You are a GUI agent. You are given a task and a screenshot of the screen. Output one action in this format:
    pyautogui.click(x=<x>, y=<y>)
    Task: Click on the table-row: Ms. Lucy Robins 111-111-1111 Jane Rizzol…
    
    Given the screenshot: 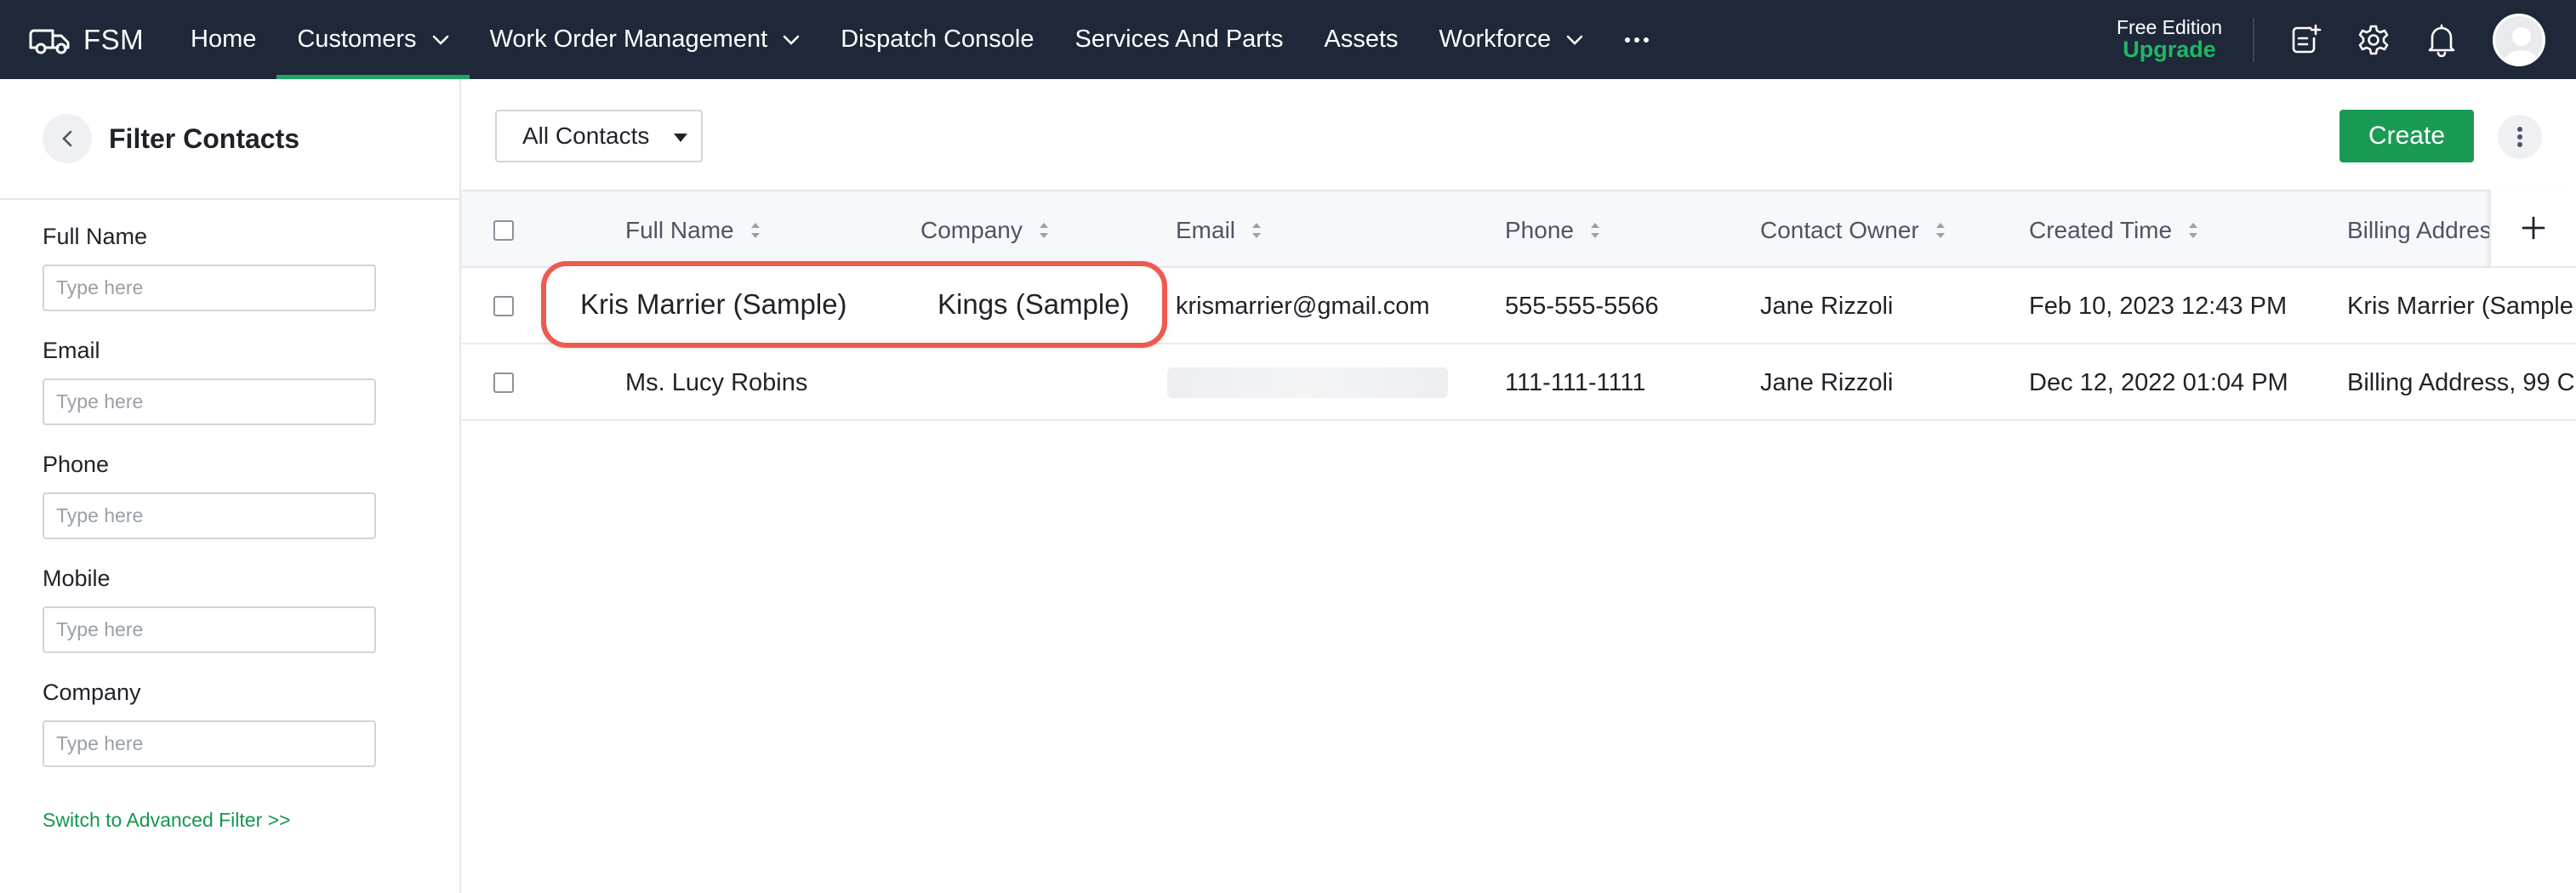 What is the action you would take?
    pyautogui.click(x=1518, y=382)
    